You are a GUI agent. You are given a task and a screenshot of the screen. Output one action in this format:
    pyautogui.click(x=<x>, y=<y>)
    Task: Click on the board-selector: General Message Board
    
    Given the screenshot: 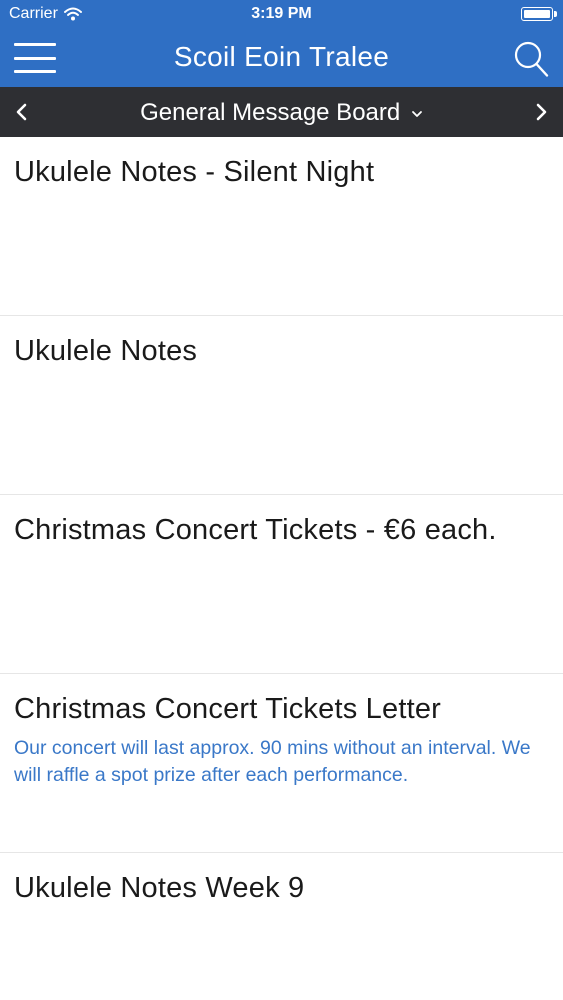 What is the action you would take?
    pyautogui.click(x=281, y=113)
    